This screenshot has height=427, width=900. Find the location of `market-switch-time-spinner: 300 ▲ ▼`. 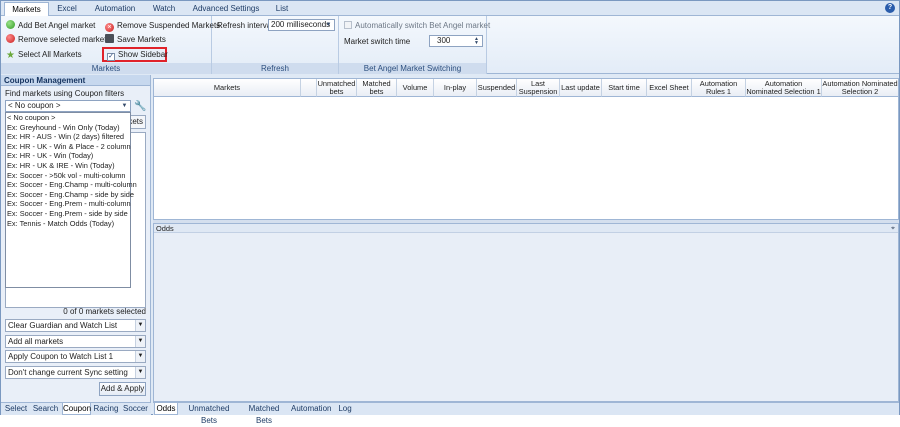

market-switch-time-spinner: 300 ▲ ▼ is located at coordinates (456, 41).